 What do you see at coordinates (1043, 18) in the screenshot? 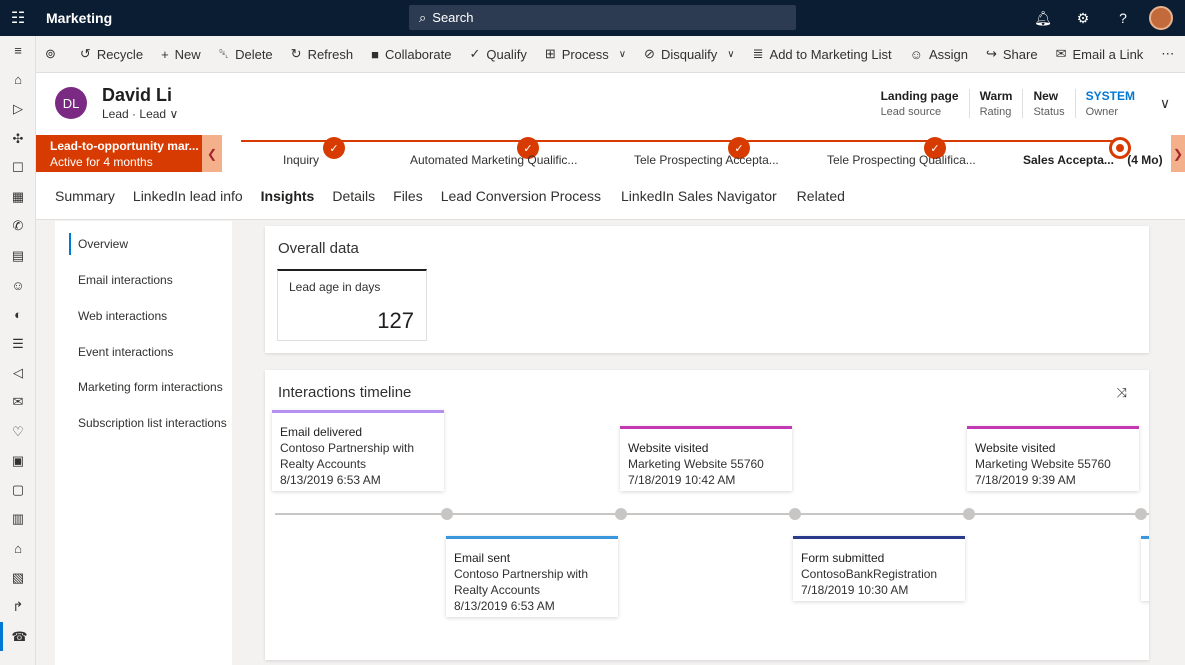
I see `bell-icon: 🔔︎` at bounding box center [1043, 18].